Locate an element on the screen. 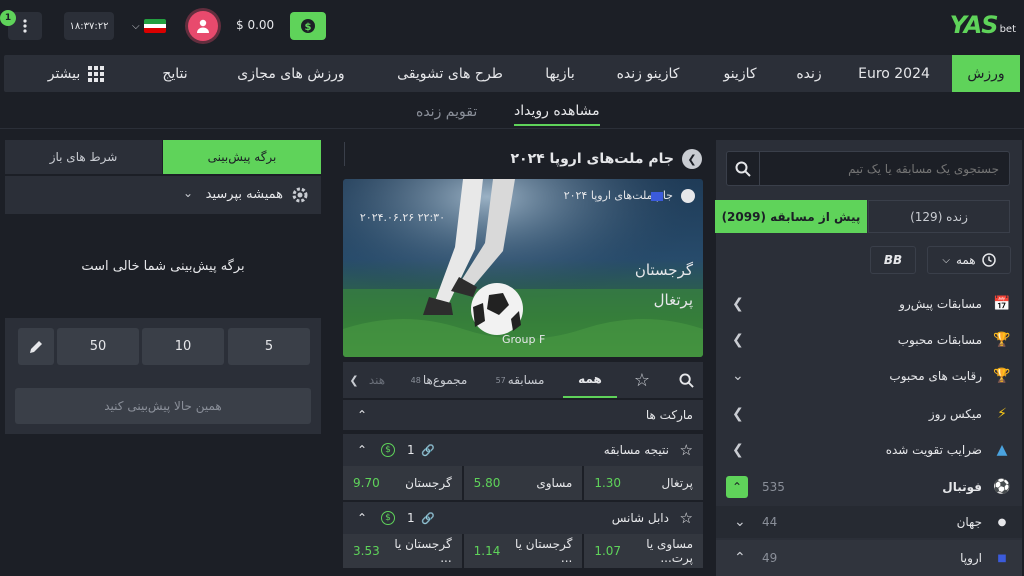 The height and width of the screenshot is (576, 1024). time-filter-dropdown: ⌵ همه is located at coordinates (969, 260).